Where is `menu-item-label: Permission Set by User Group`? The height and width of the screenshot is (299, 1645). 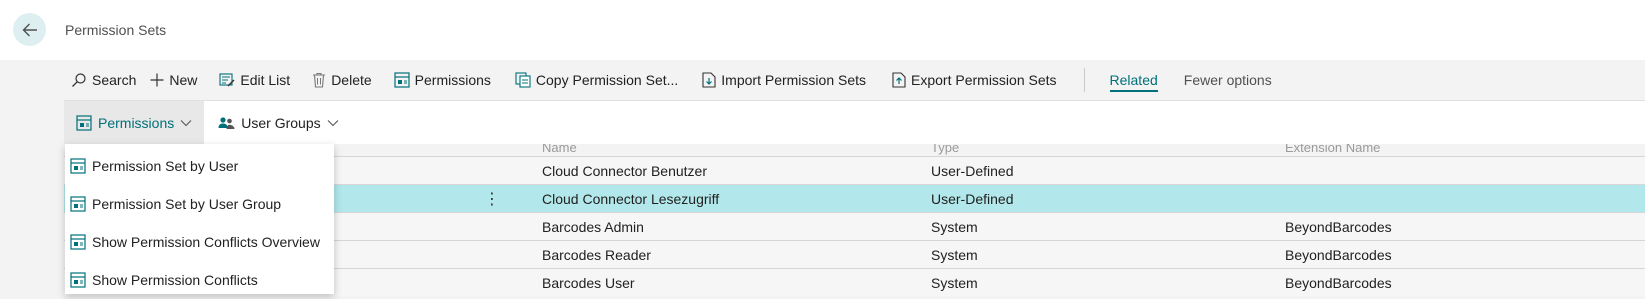
menu-item-label: Permission Set by User Group is located at coordinates (187, 204).